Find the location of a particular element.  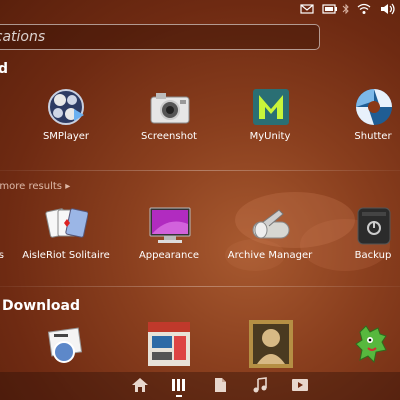

mail-icon is located at coordinates (307, 9).